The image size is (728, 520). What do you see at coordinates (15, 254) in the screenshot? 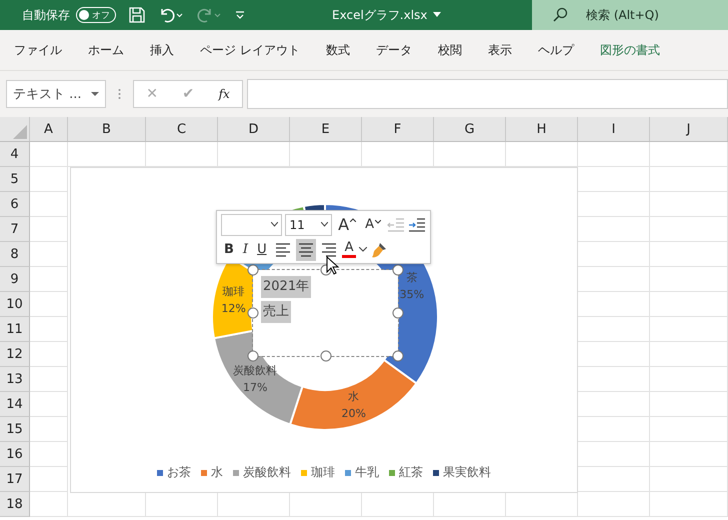
I see `row-header: 8` at bounding box center [15, 254].